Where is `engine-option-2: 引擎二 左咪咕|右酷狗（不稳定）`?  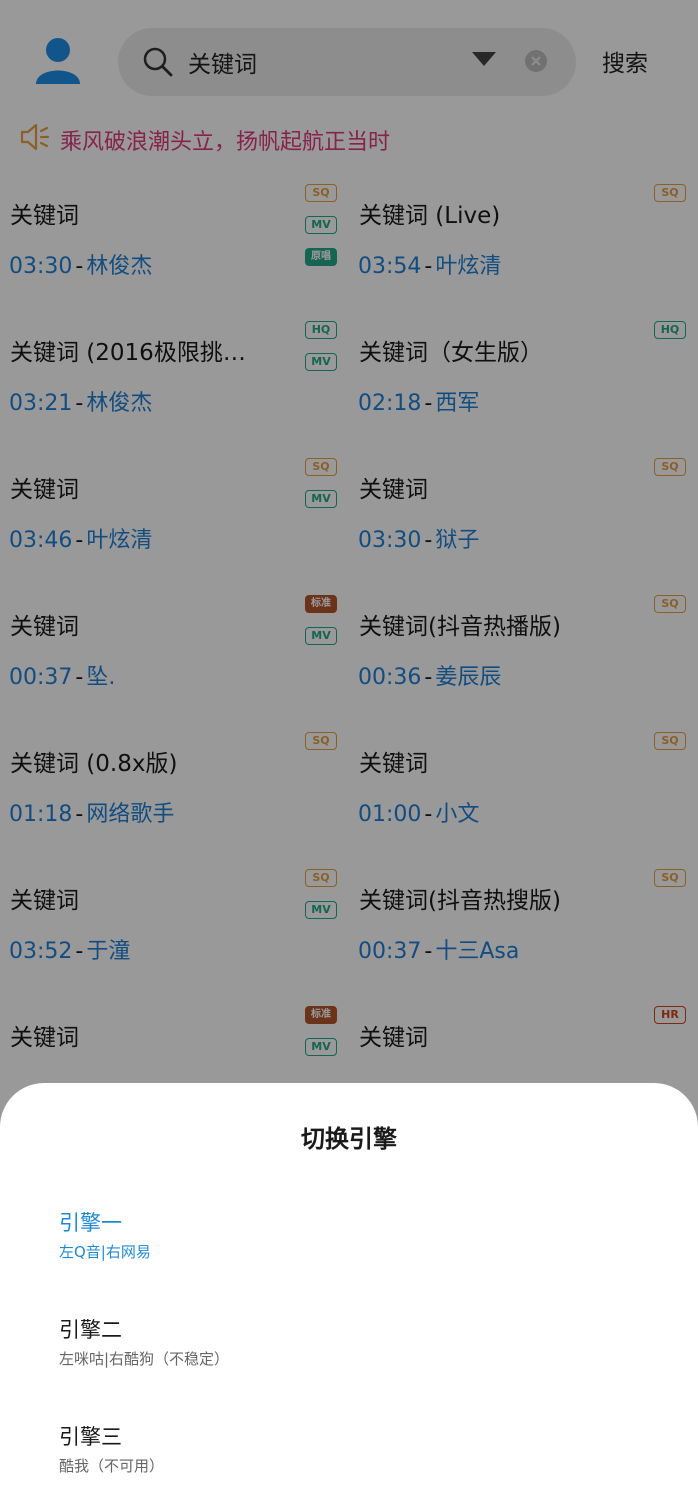 engine-option-2: 引擎二 左咪咕|右酷狗（不稳定） is located at coordinates (358, 1354).